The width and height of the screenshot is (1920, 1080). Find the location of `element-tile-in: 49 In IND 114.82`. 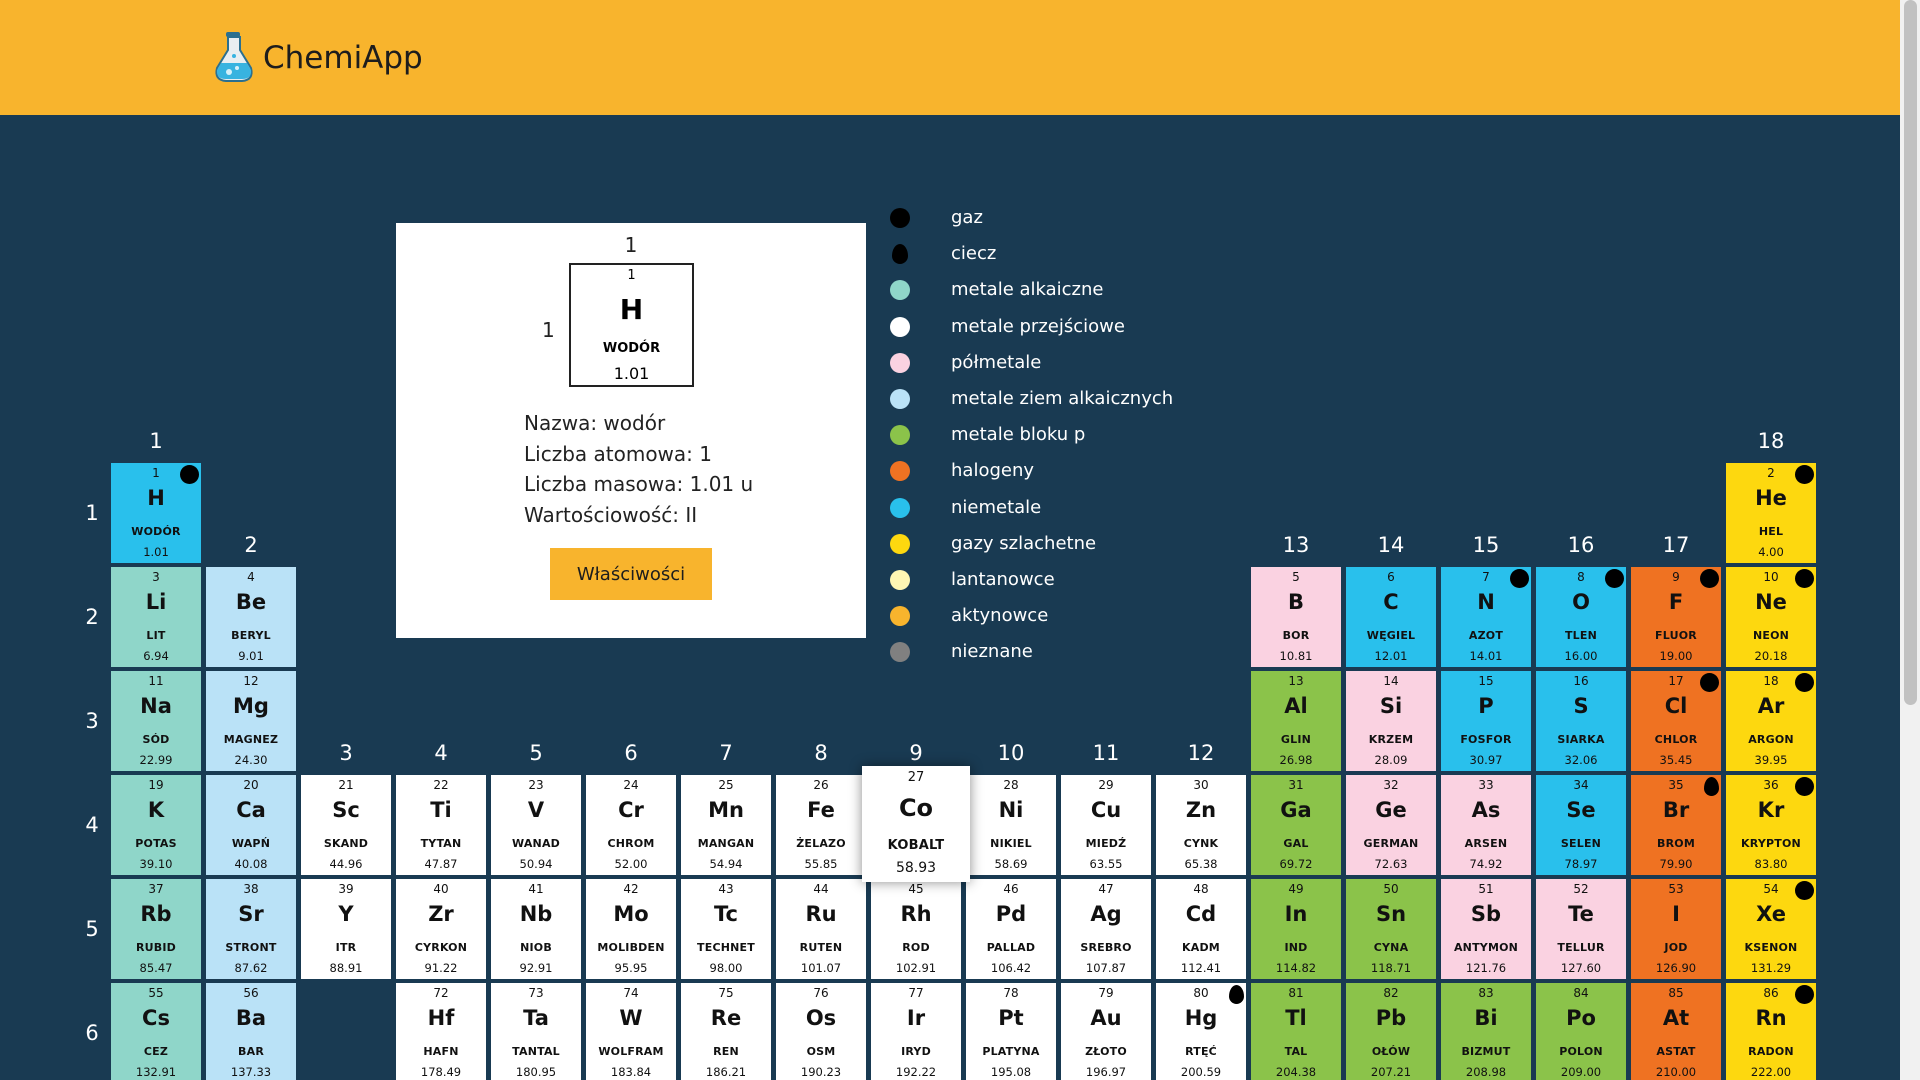

element-tile-in: 49 In IND 114.82 is located at coordinates (1296, 929).